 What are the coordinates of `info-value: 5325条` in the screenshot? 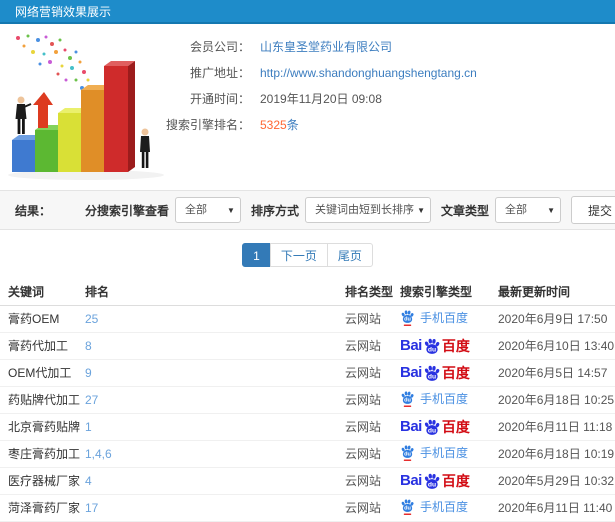 It's located at (279, 125).